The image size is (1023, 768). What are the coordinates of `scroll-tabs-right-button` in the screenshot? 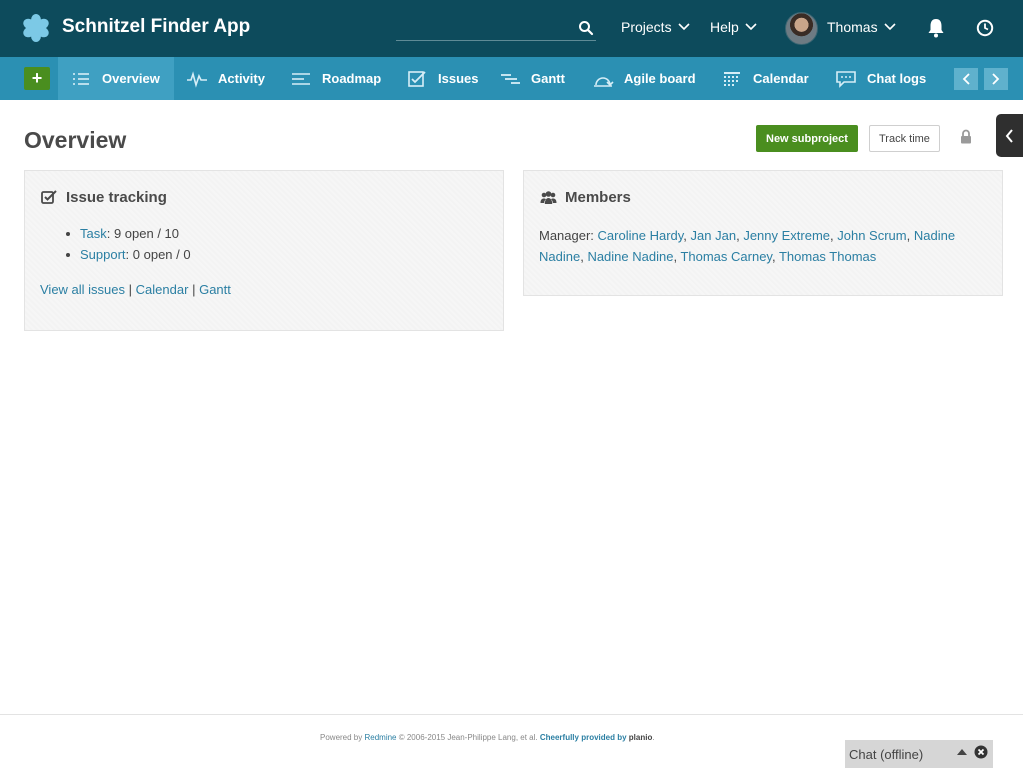 It's located at (996, 79).